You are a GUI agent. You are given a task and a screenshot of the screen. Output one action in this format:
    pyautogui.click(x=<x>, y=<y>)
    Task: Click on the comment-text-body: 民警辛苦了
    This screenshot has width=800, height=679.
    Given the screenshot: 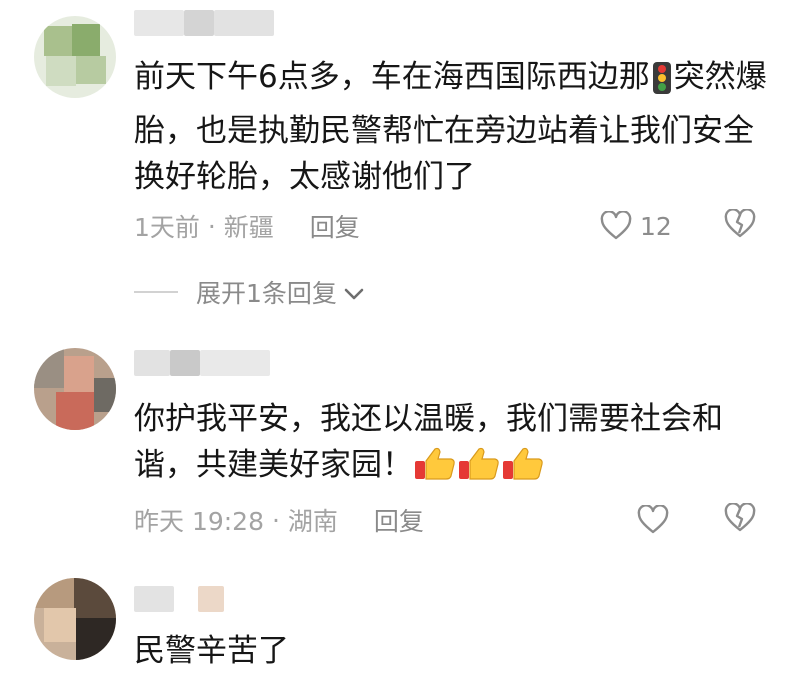 What is the action you would take?
    pyautogui.click(x=211, y=651)
    